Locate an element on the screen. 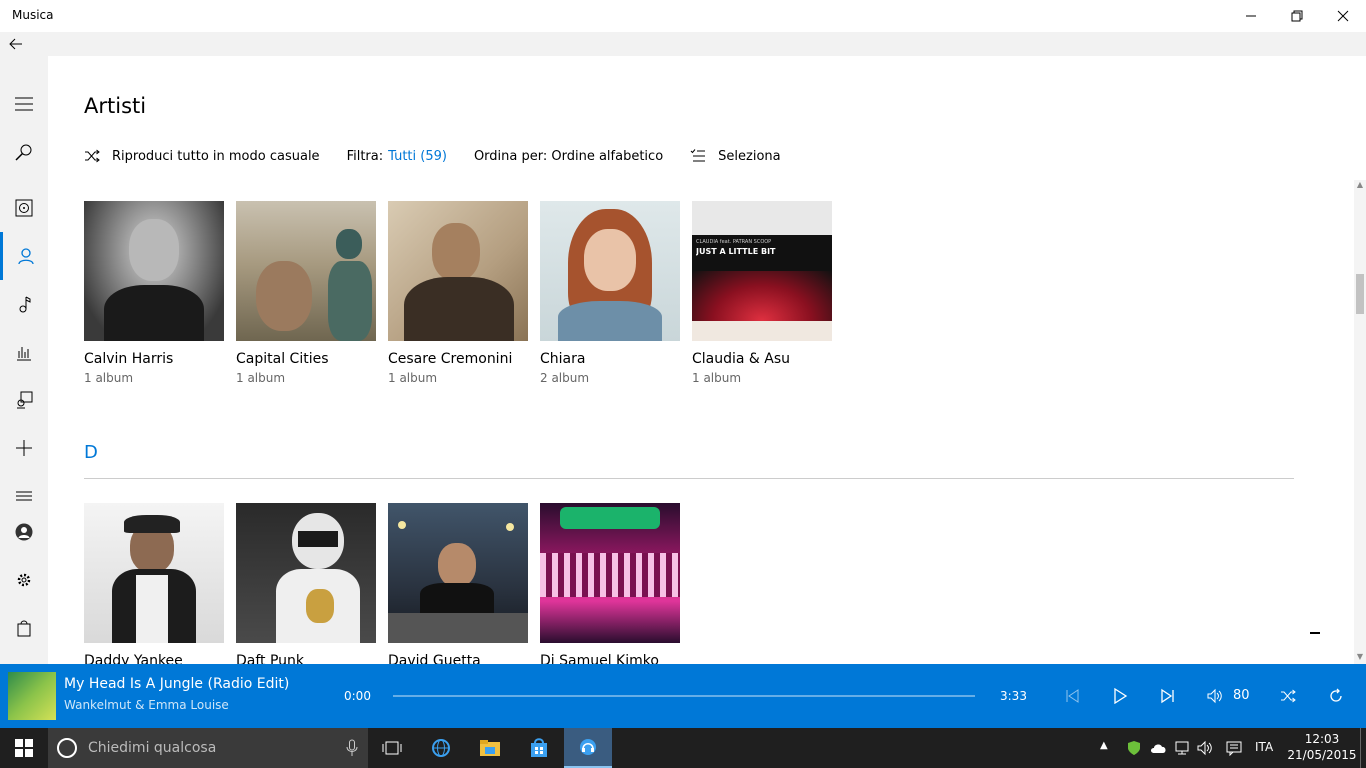 The width and height of the screenshot is (1366, 768). track-artist: Wankelmut & Emma Louise is located at coordinates (146, 705).